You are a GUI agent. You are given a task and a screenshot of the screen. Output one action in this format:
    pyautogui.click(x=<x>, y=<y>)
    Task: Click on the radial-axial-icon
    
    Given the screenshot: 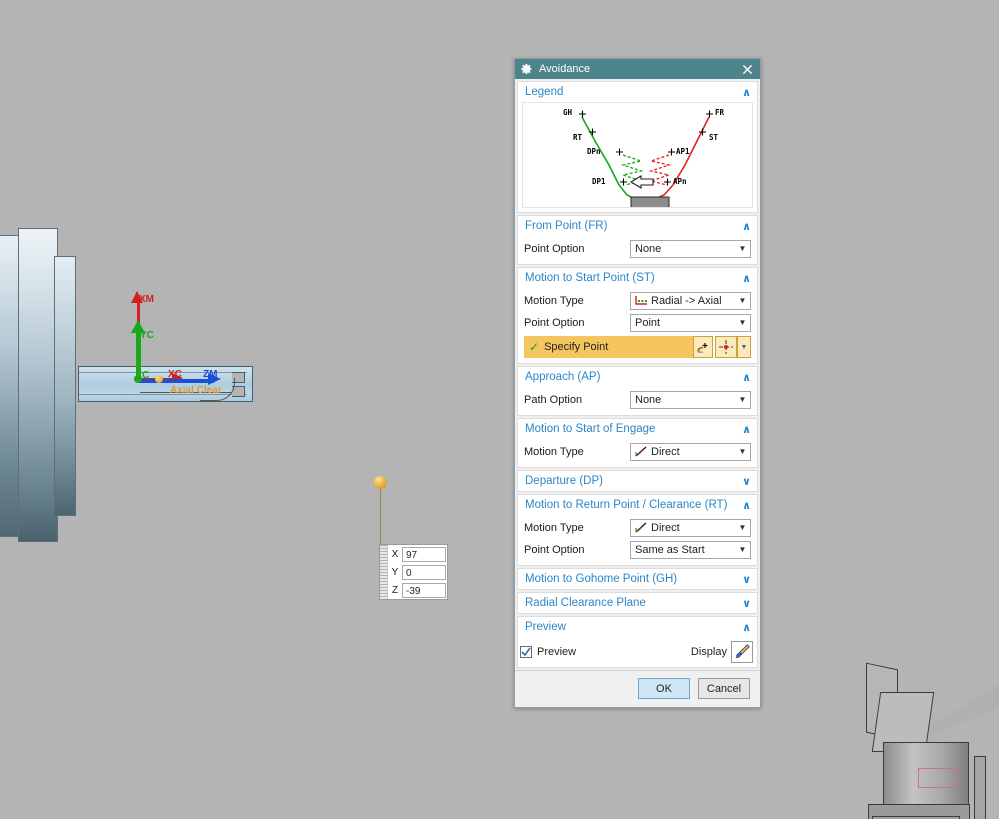 What is the action you would take?
    pyautogui.click(x=641, y=300)
    